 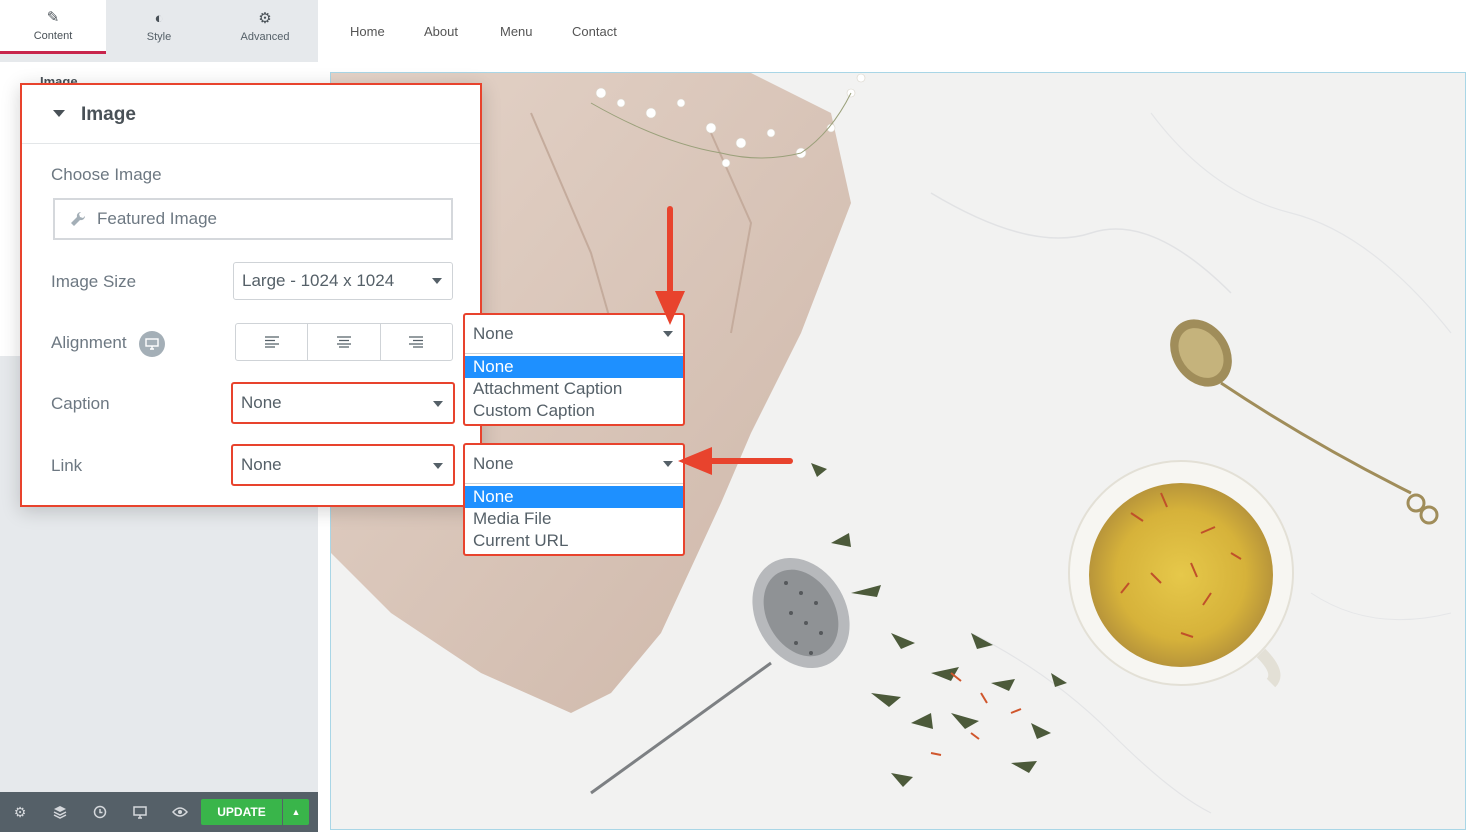 What do you see at coordinates (261, 402) in the screenshot?
I see `caption-value: None` at bounding box center [261, 402].